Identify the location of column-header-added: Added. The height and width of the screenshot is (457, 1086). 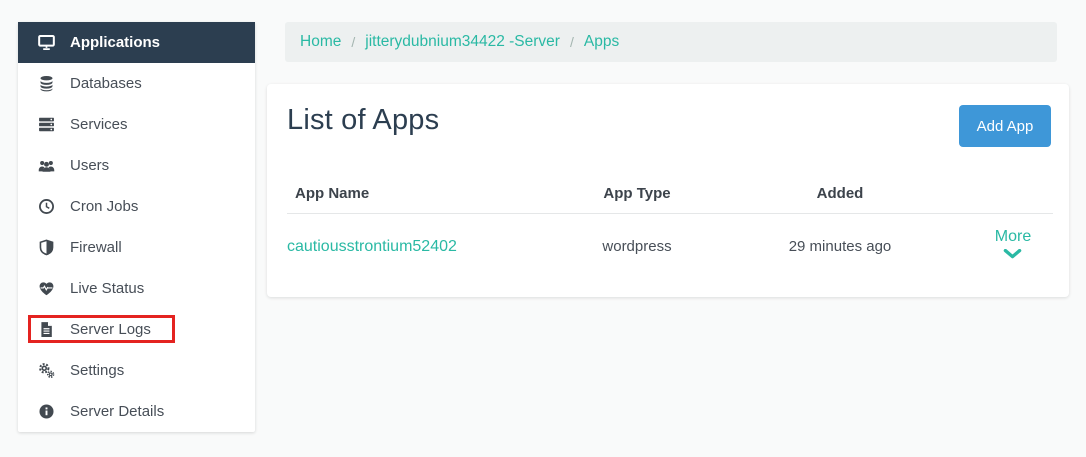
(840, 193).